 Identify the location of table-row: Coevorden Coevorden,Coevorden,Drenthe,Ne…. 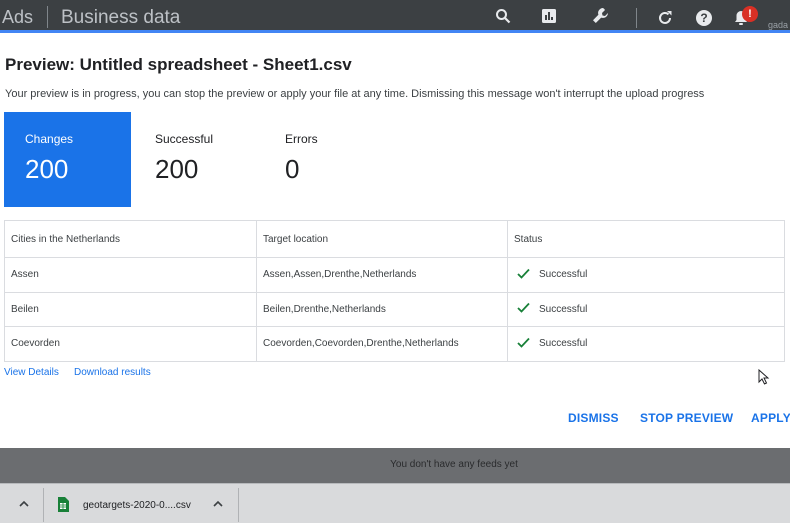
(394, 343).